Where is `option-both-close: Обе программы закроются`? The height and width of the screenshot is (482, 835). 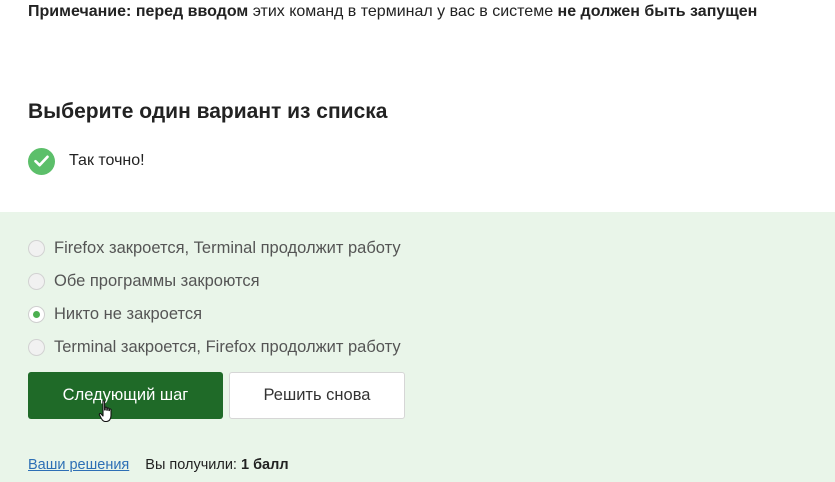
option-both-close: Обе программы закроются is located at coordinates (214, 281).